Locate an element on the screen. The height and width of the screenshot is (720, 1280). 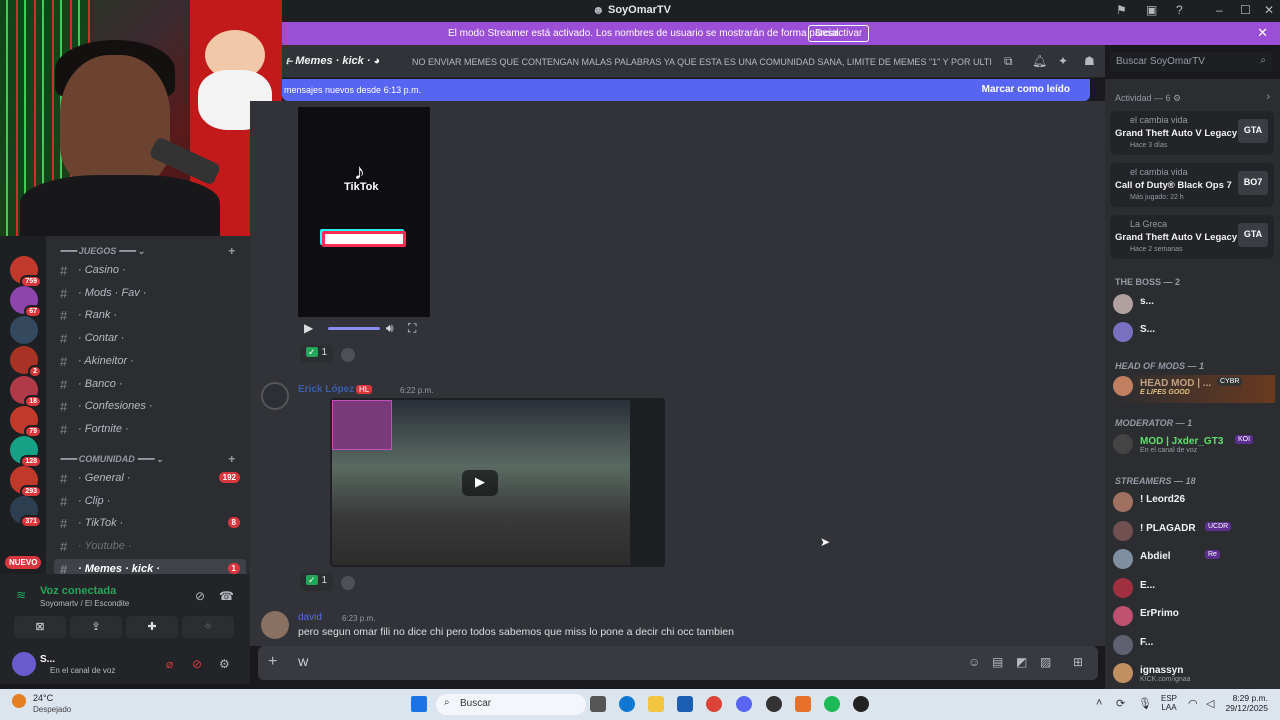
discord-icon is located at coordinates (744, 704).